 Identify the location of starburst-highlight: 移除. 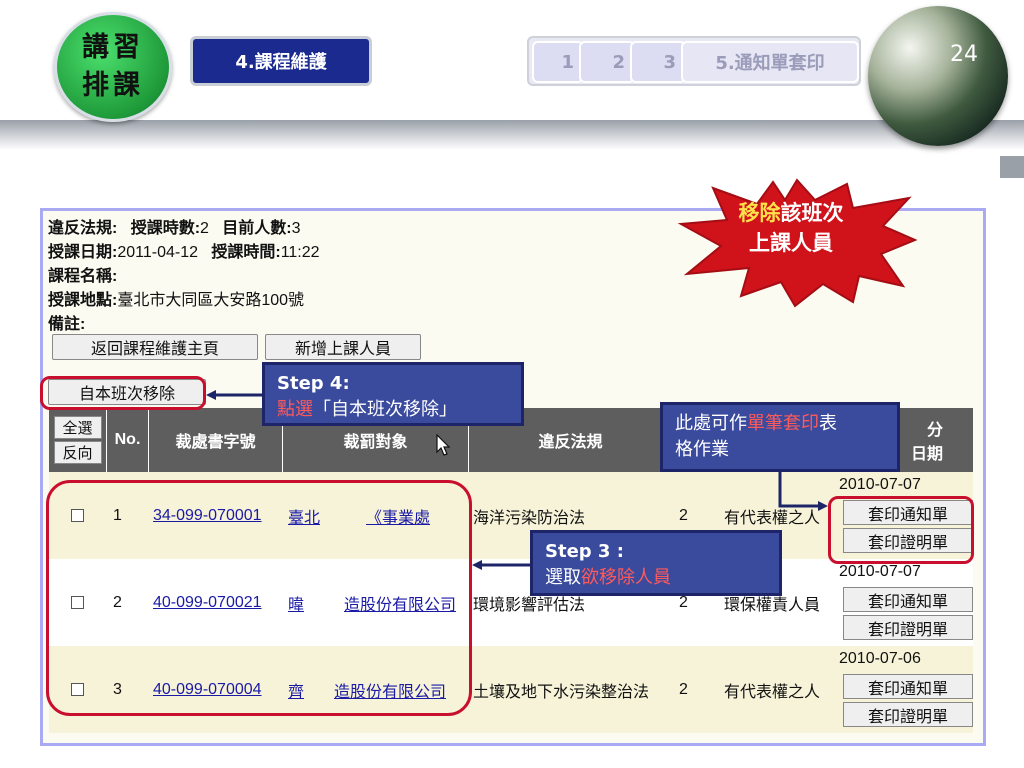
(759, 213).